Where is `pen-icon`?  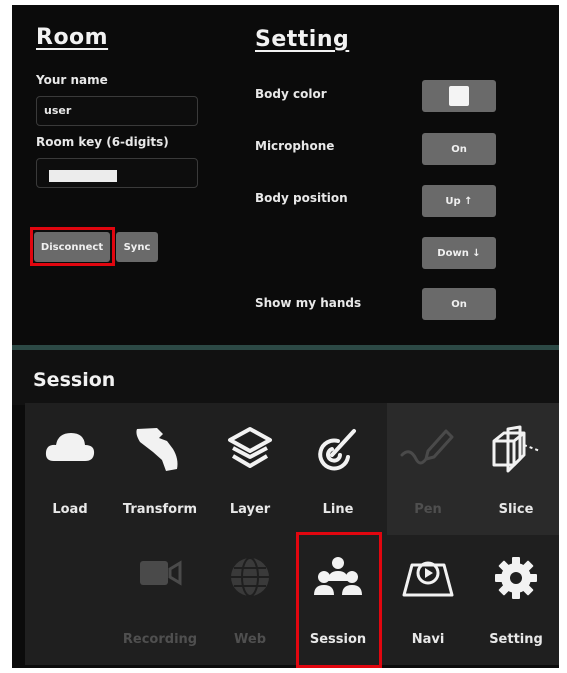 pen-icon is located at coordinates (427, 447).